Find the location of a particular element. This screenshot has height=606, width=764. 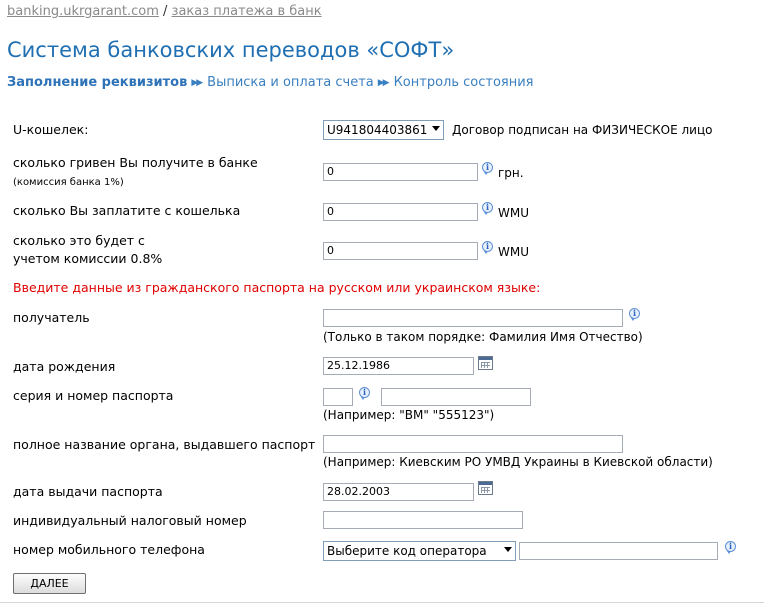

receive-unit: грн. is located at coordinates (511, 173).